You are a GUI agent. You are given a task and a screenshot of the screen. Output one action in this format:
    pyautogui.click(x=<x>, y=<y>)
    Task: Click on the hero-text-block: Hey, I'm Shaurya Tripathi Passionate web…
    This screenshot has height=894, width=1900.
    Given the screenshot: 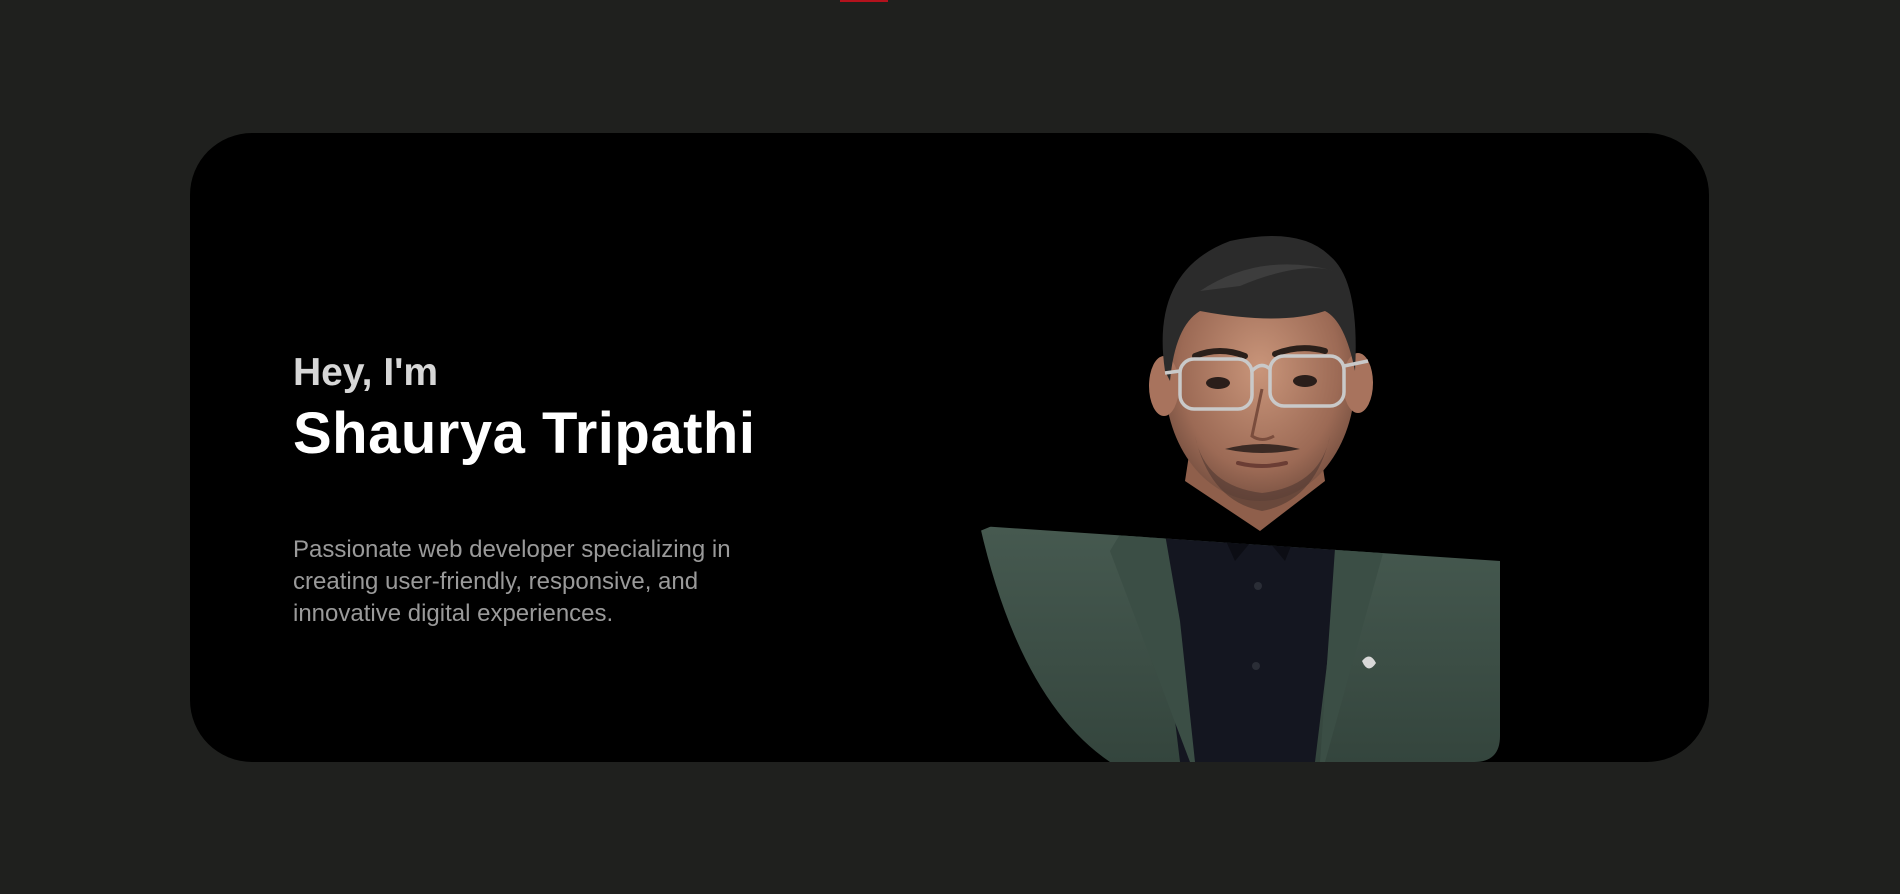 What is the action you would take?
    pyautogui.click(x=553, y=490)
    